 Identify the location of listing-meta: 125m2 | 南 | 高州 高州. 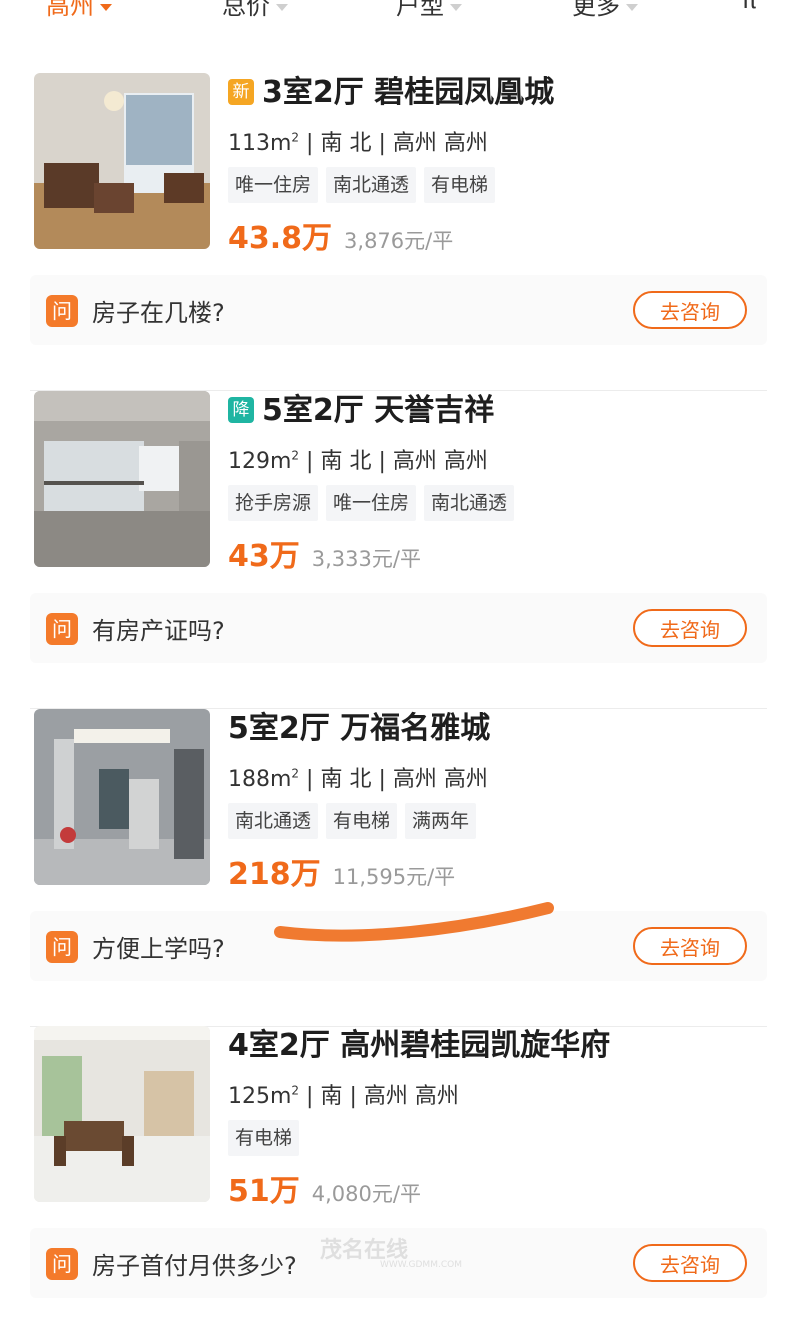
(343, 1094).